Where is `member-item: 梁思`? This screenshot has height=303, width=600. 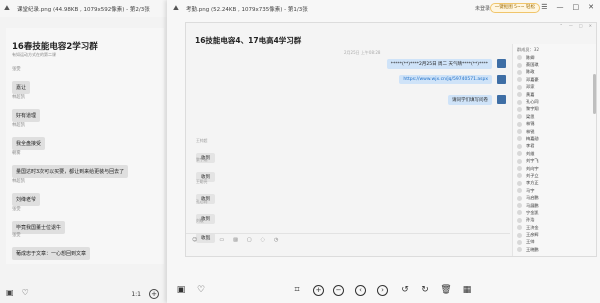 member-item: 梁思 is located at coordinates (554, 116).